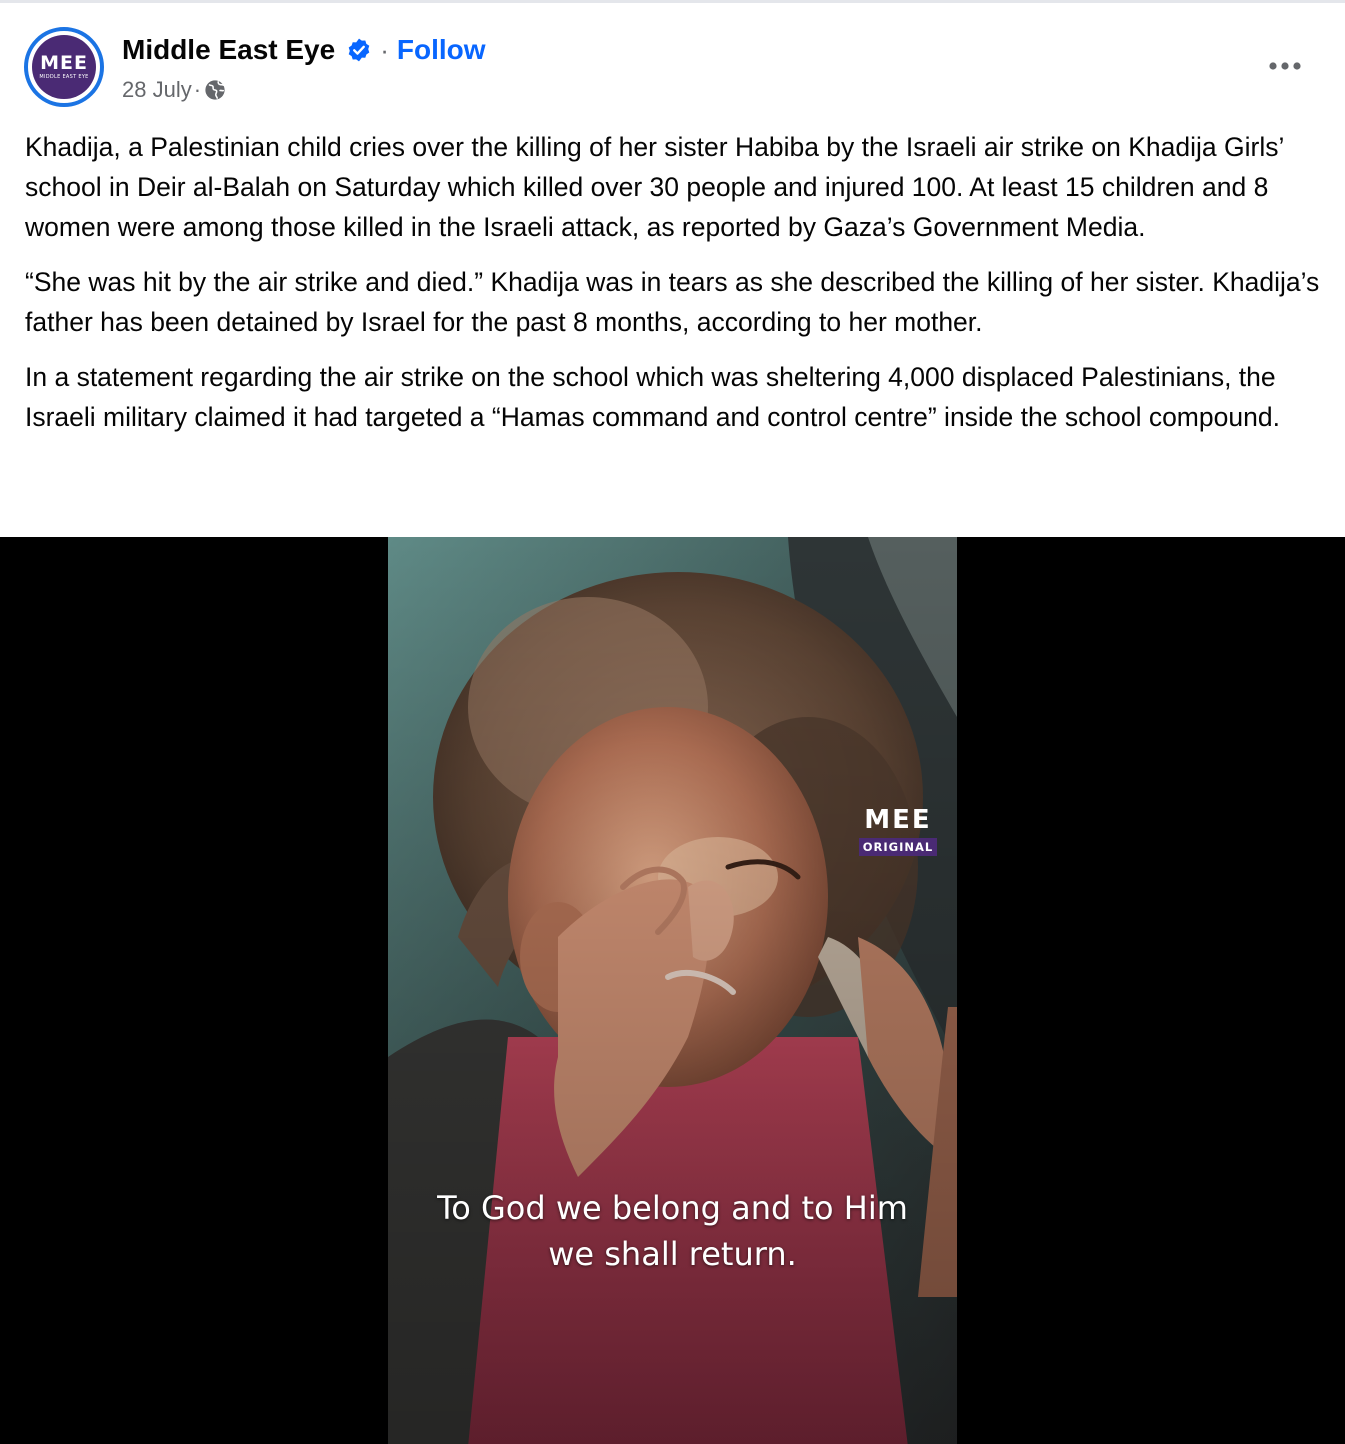 This screenshot has width=1345, height=1444. I want to click on post-meta: 28 July ·, so click(174, 90).